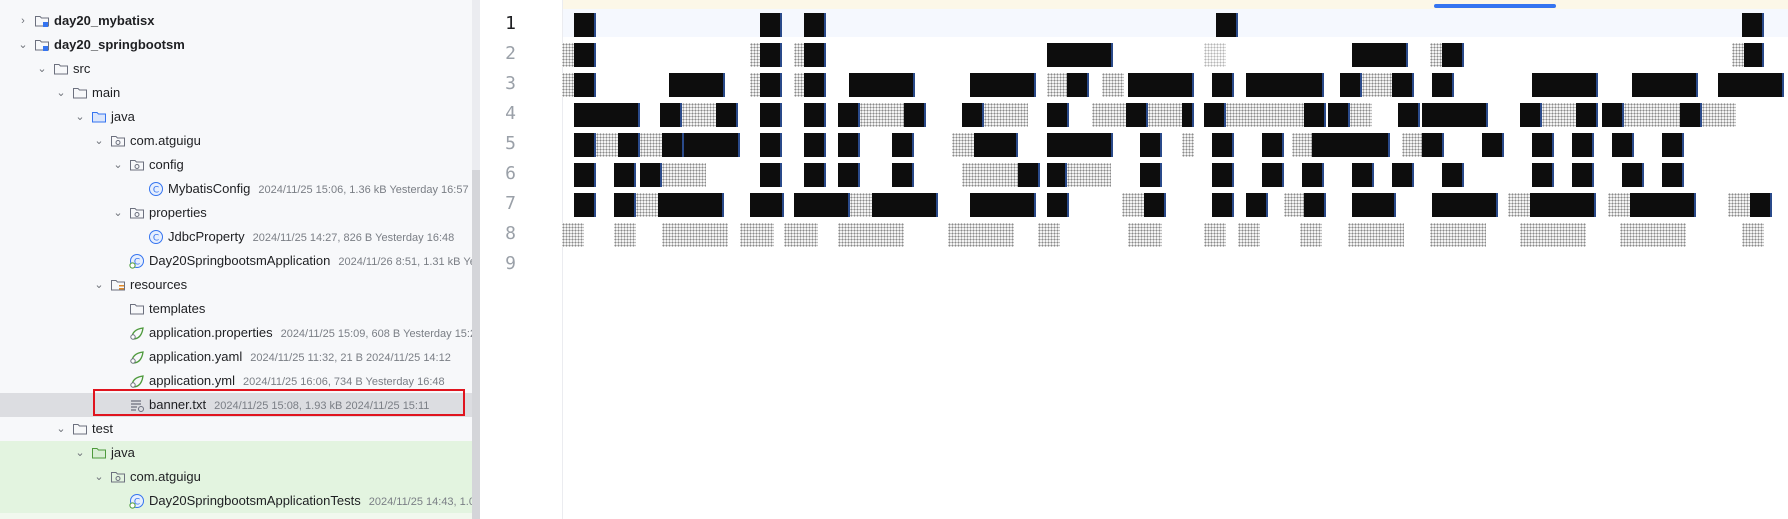  Describe the element at coordinates (236, 45) in the screenshot. I see `tree-row: ⌄ day20_springbootsm` at that location.